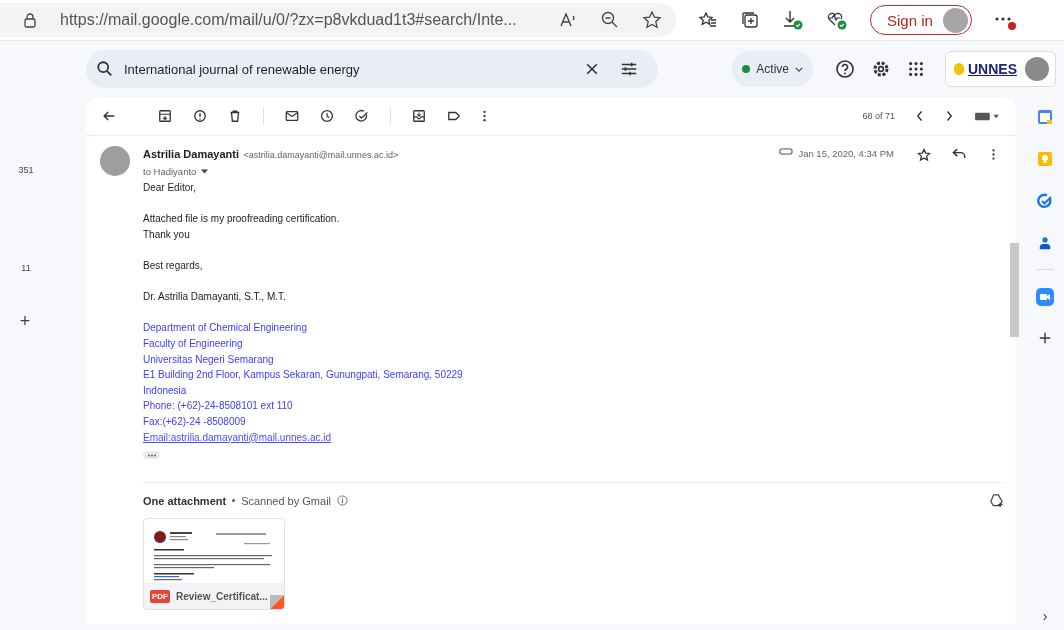 The width and height of the screenshot is (1064, 630). Describe the element at coordinates (845, 69) in the screenshot. I see `help-icon` at that location.